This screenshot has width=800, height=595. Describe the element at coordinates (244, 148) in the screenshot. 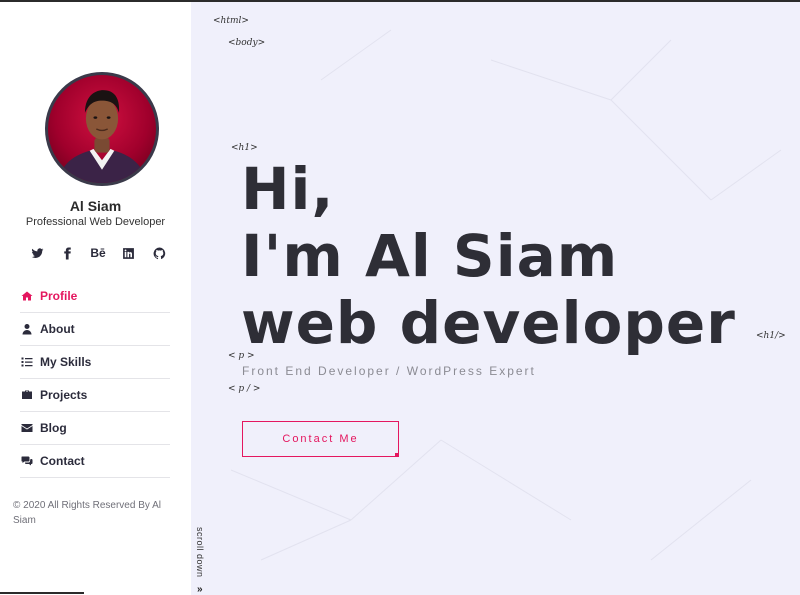

I see `h1-open-tag: <h1>` at that location.